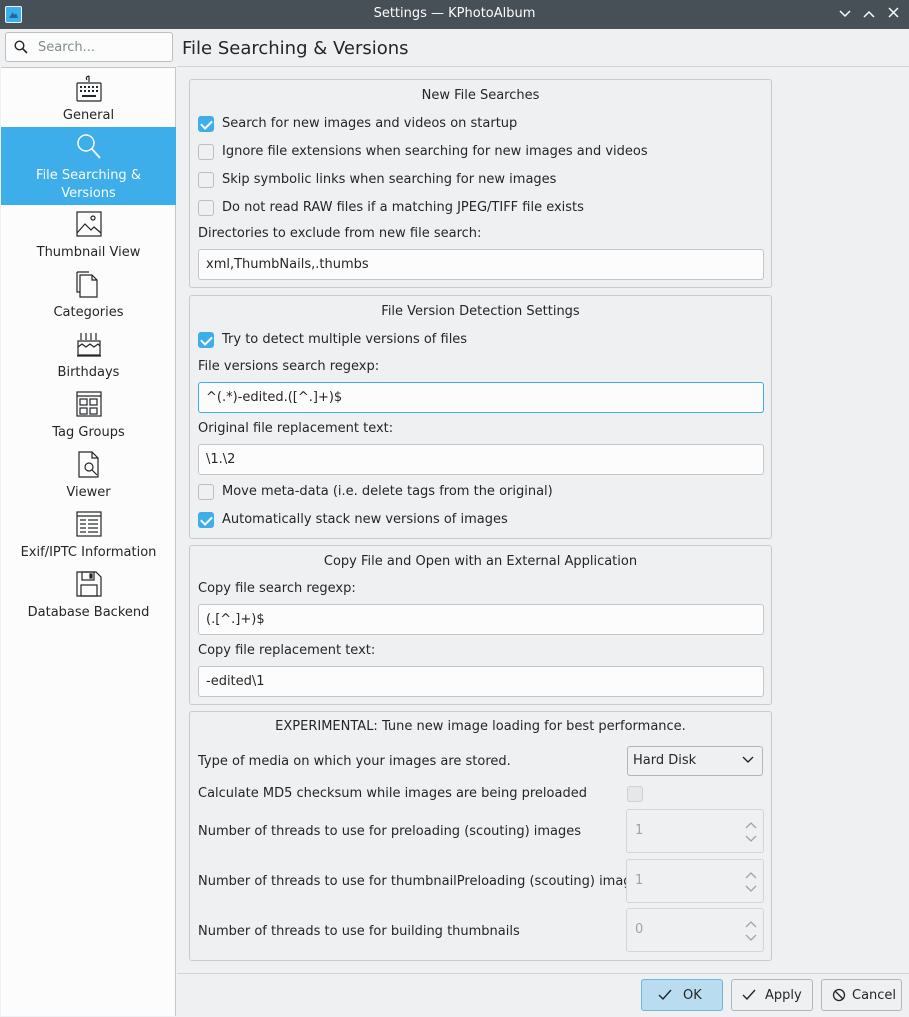  What do you see at coordinates (845, 14) in the screenshot?
I see `minimize-icon` at bounding box center [845, 14].